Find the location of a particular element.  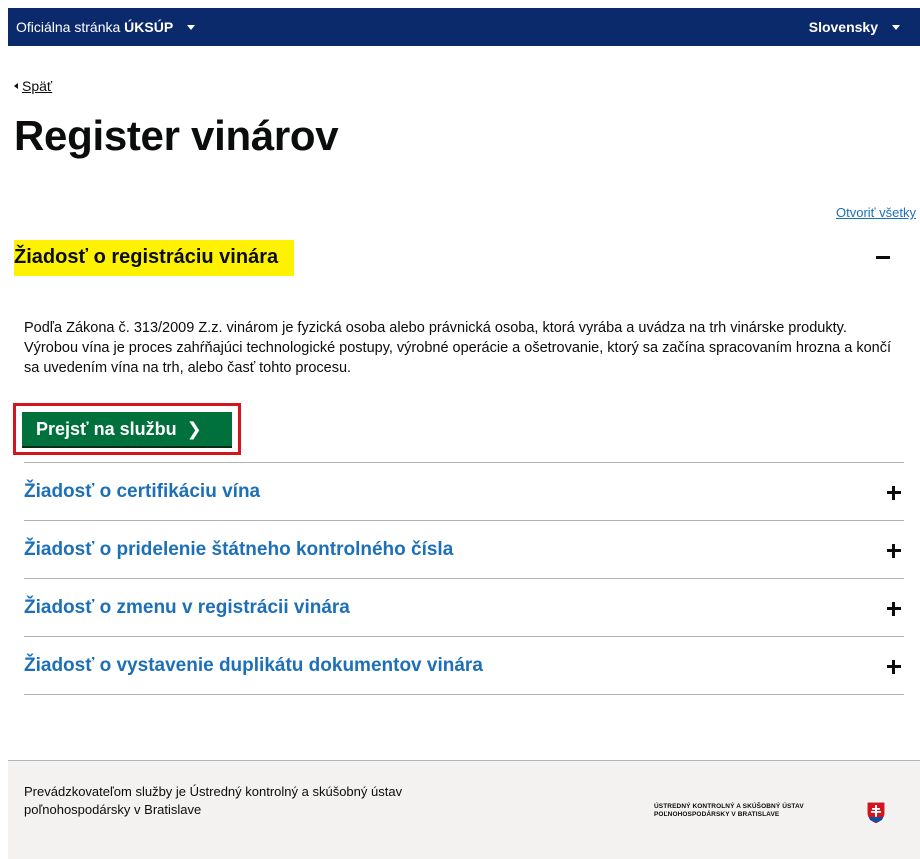

go-to-service-button: Prejsť na službu ❯ is located at coordinates (127, 429).